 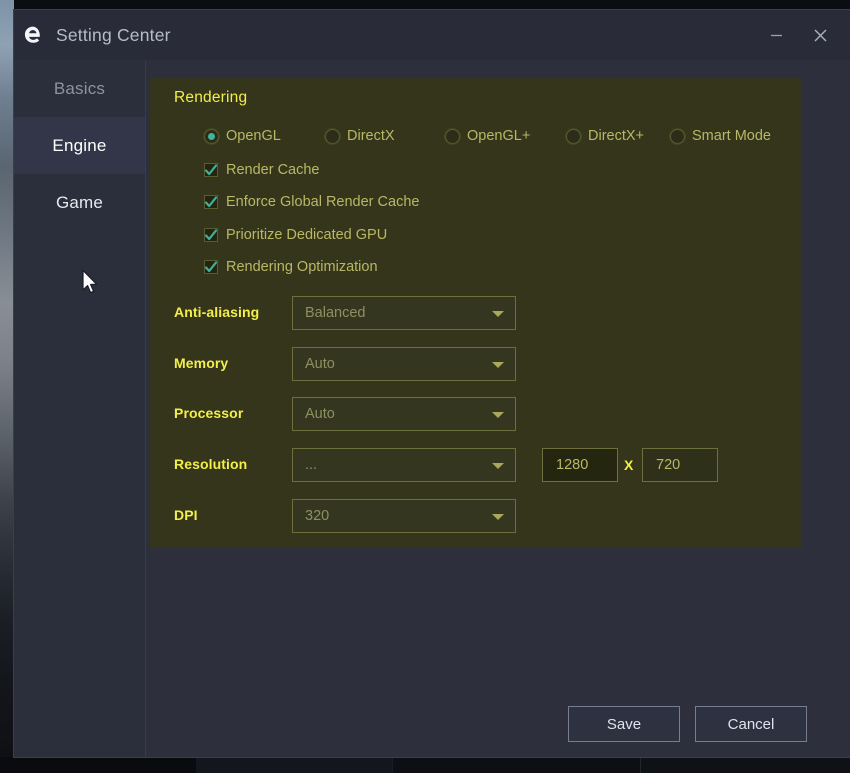 What do you see at coordinates (80, 408) in the screenshot?
I see `sidebar: Basics Engine Game` at bounding box center [80, 408].